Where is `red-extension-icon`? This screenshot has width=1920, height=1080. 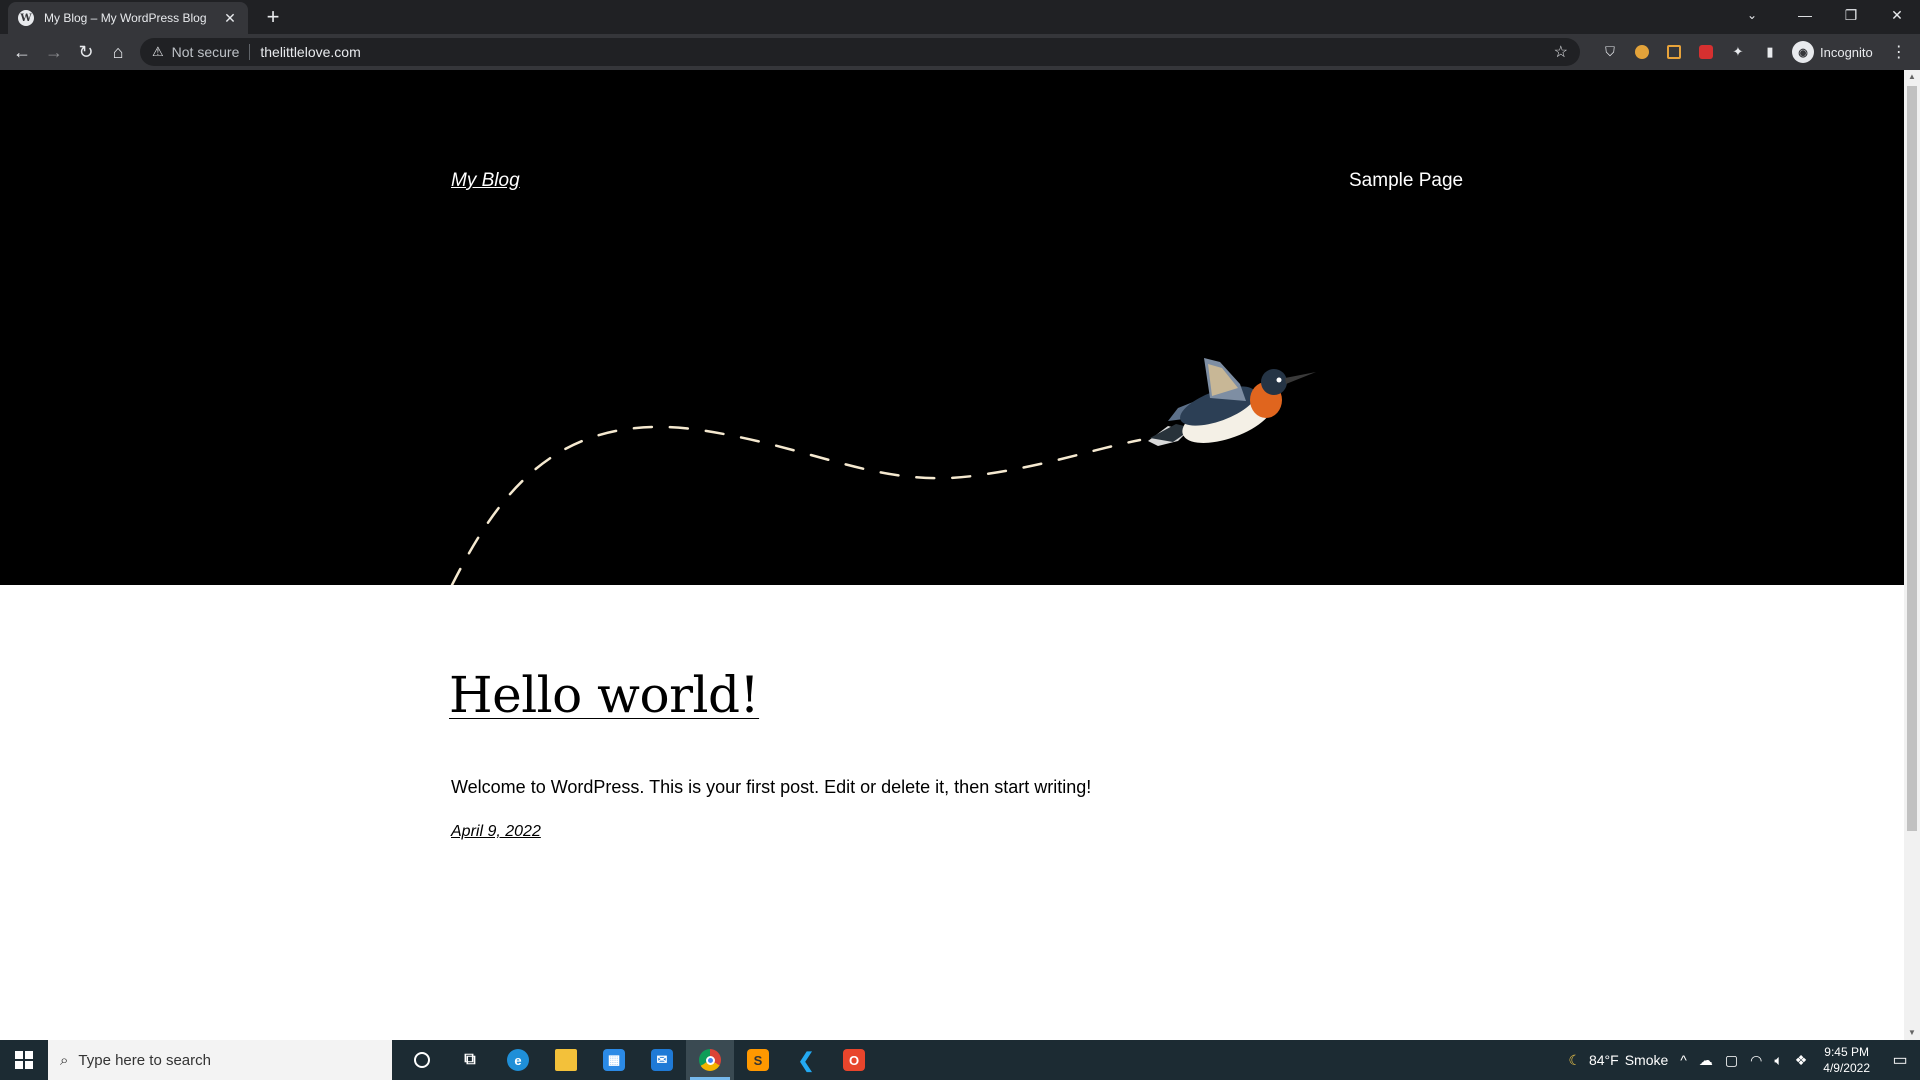
red-extension-icon is located at coordinates (1706, 52).